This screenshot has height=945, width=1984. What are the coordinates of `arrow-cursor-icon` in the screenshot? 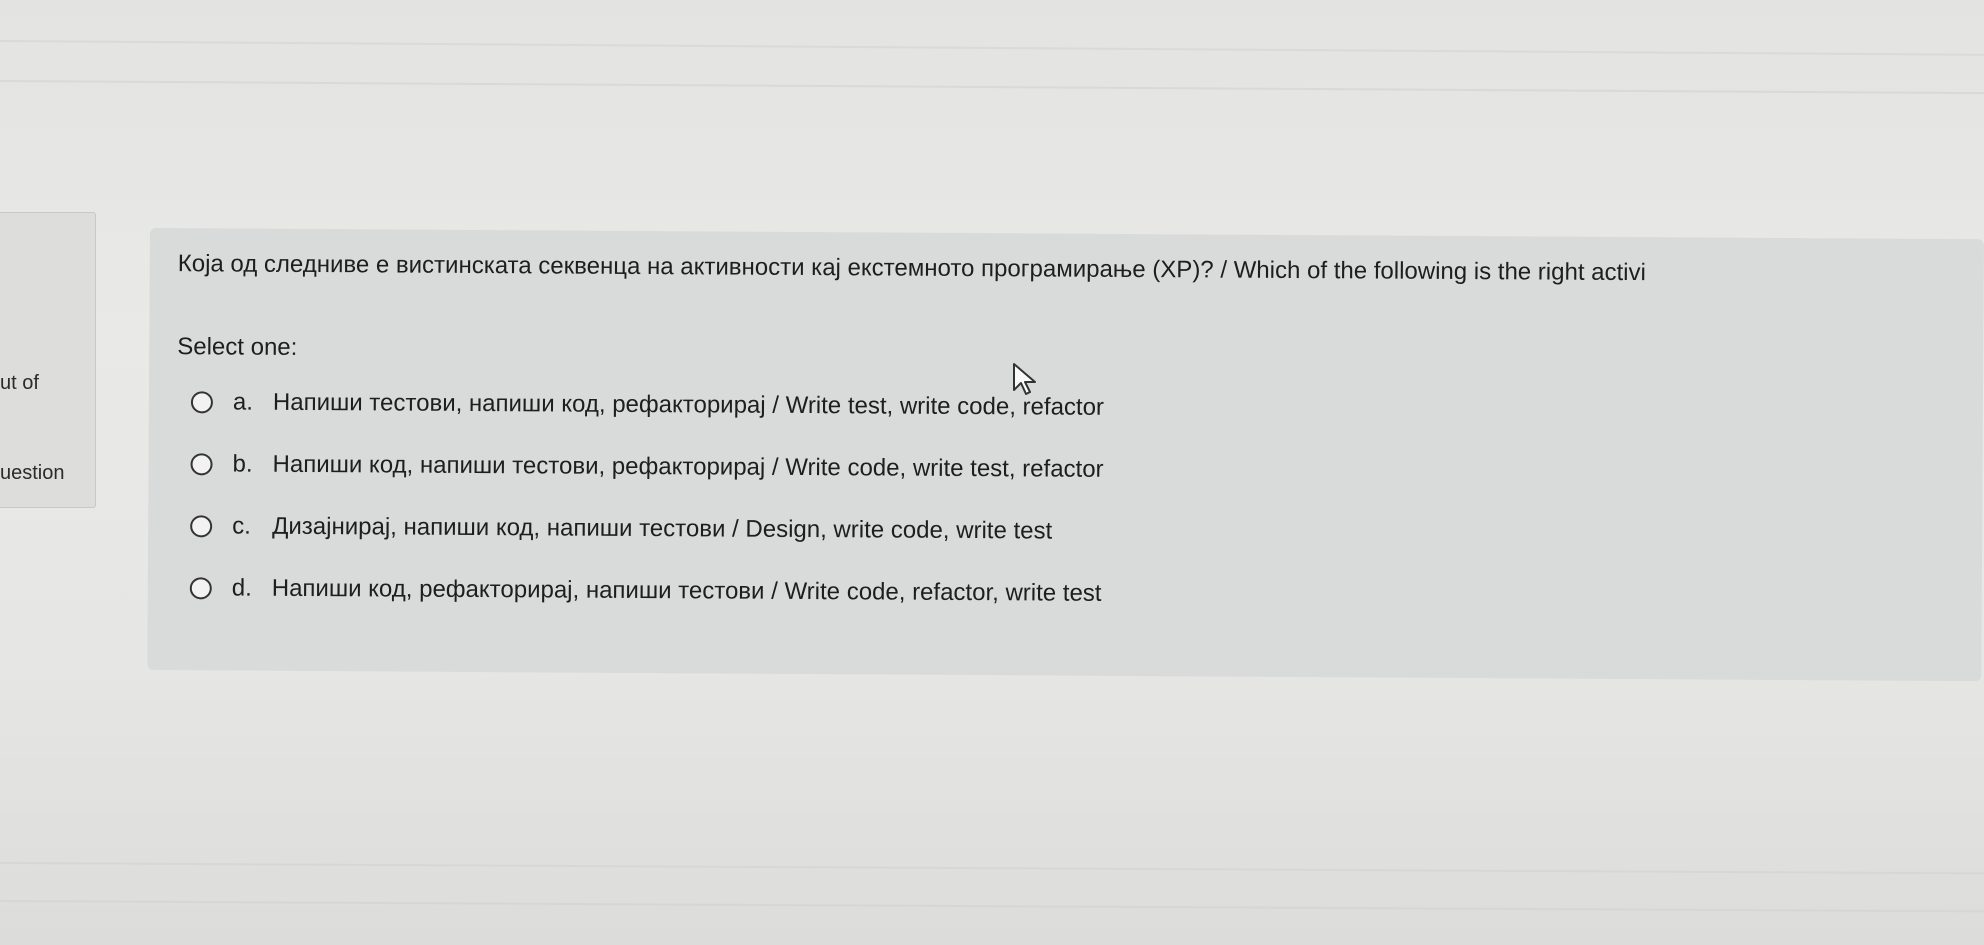 It's located at (1024, 379).